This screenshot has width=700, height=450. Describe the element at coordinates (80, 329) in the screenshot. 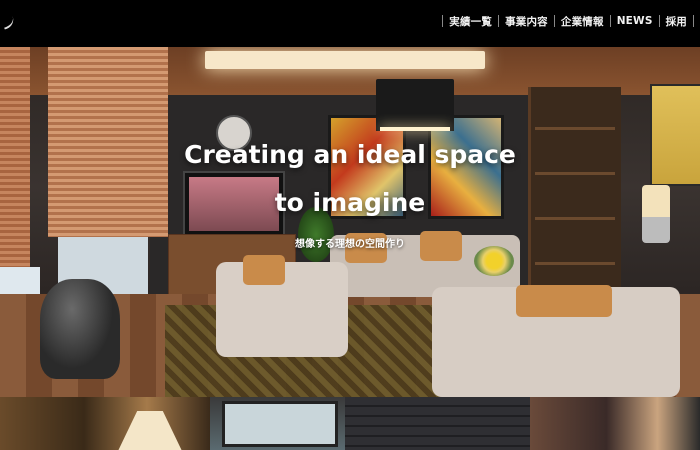

I see `hero-image-sculpture` at that location.